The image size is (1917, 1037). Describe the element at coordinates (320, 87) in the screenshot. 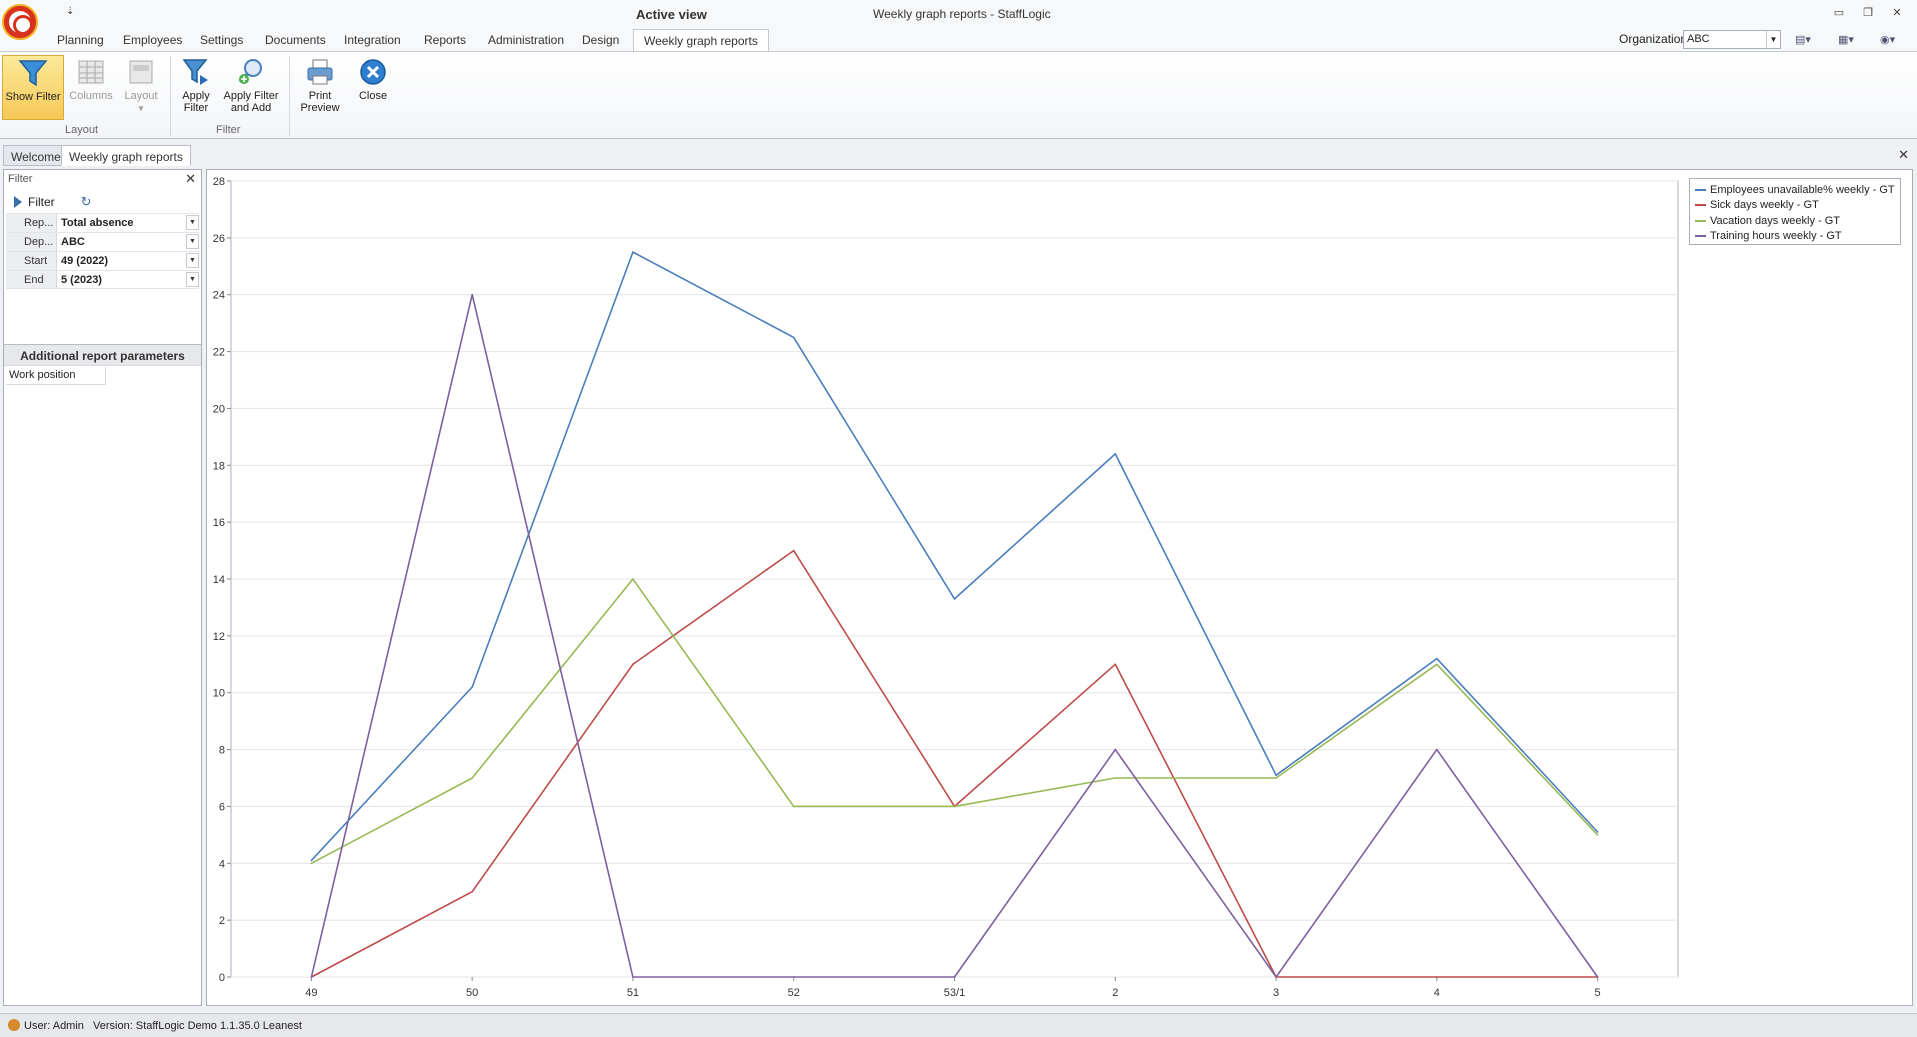

I see `print-preview-button: Print Preview` at that location.